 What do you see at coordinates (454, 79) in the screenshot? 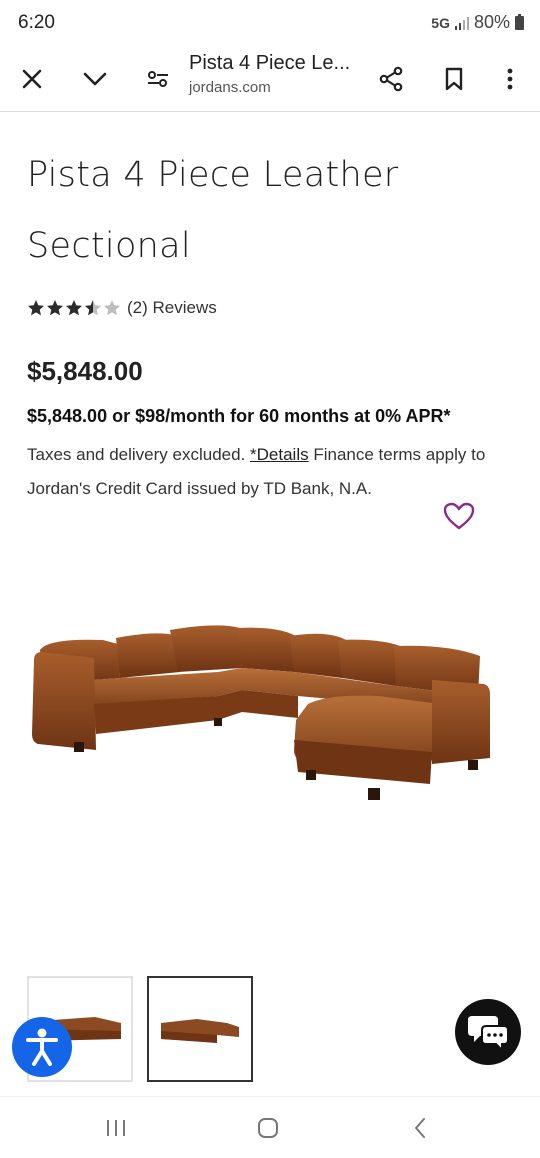
I see `bookmark-icon` at bounding box center [454, 79].